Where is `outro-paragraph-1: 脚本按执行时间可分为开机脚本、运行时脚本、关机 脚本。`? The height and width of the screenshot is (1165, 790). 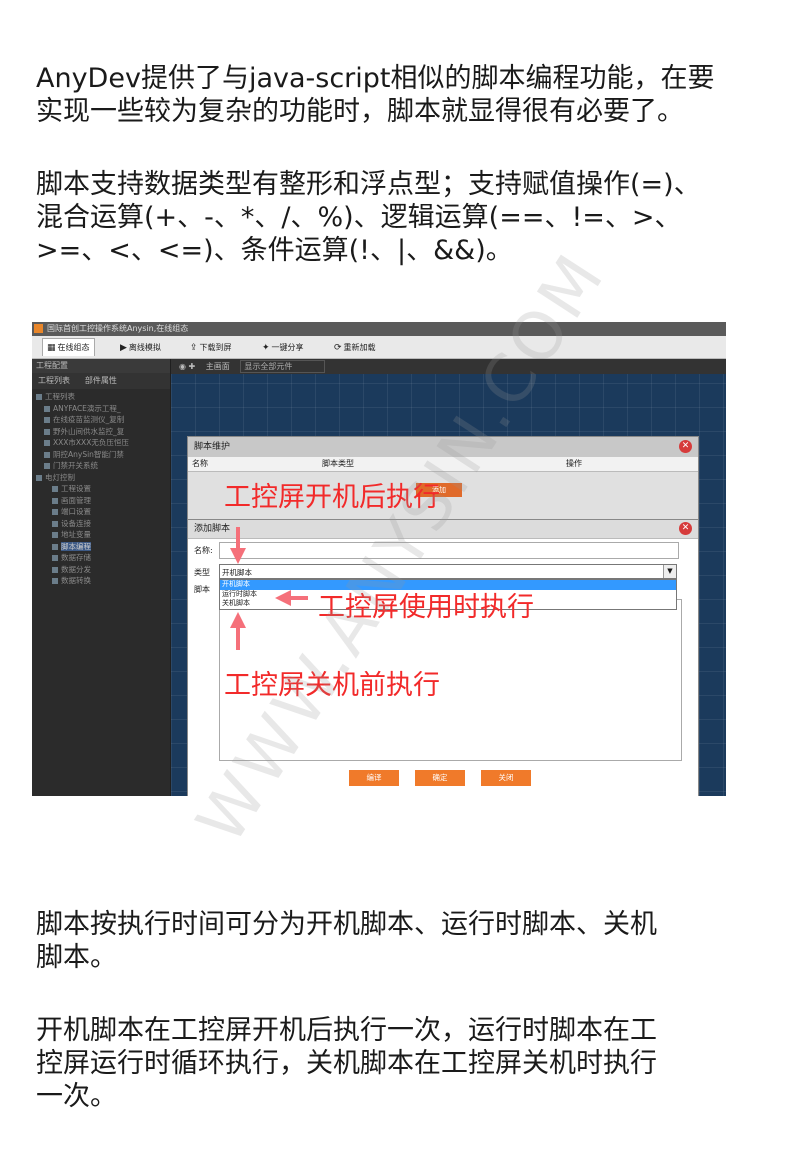 outro-paragraph-1: 脚本按执行时间可分为开机脚本、运行时脚本、关机 脚本。 is located at coordinates (346, 941).